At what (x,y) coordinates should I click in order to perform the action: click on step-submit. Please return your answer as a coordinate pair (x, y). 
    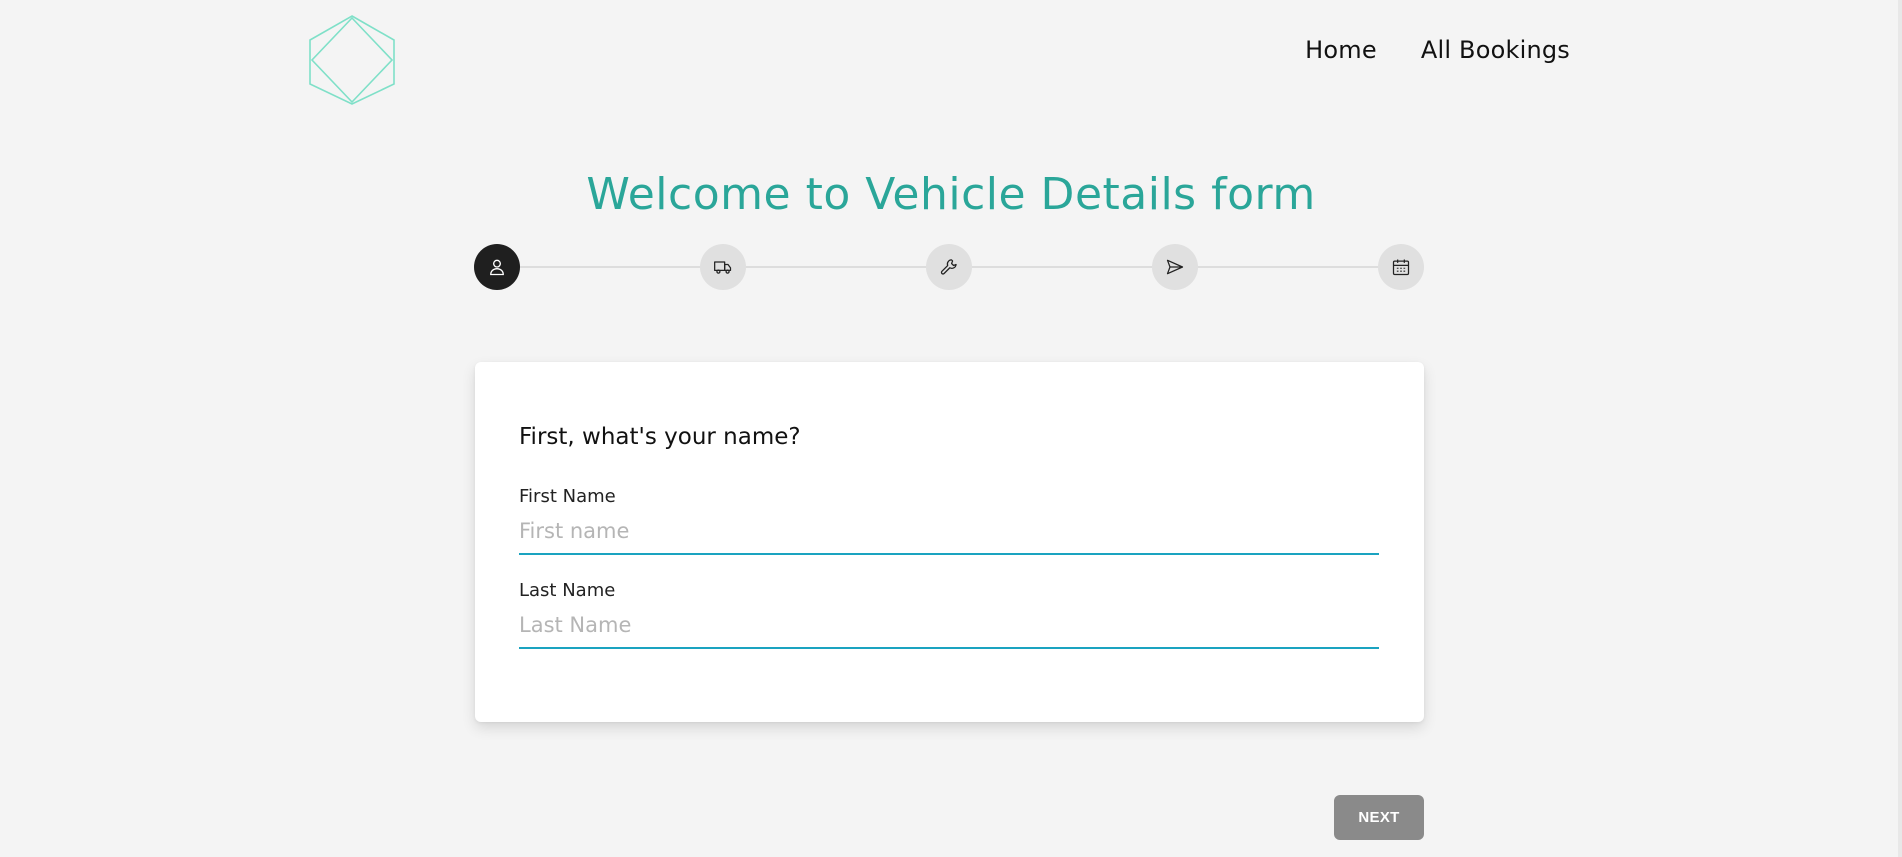
    Looking at the image, I should click on (1175, 267).